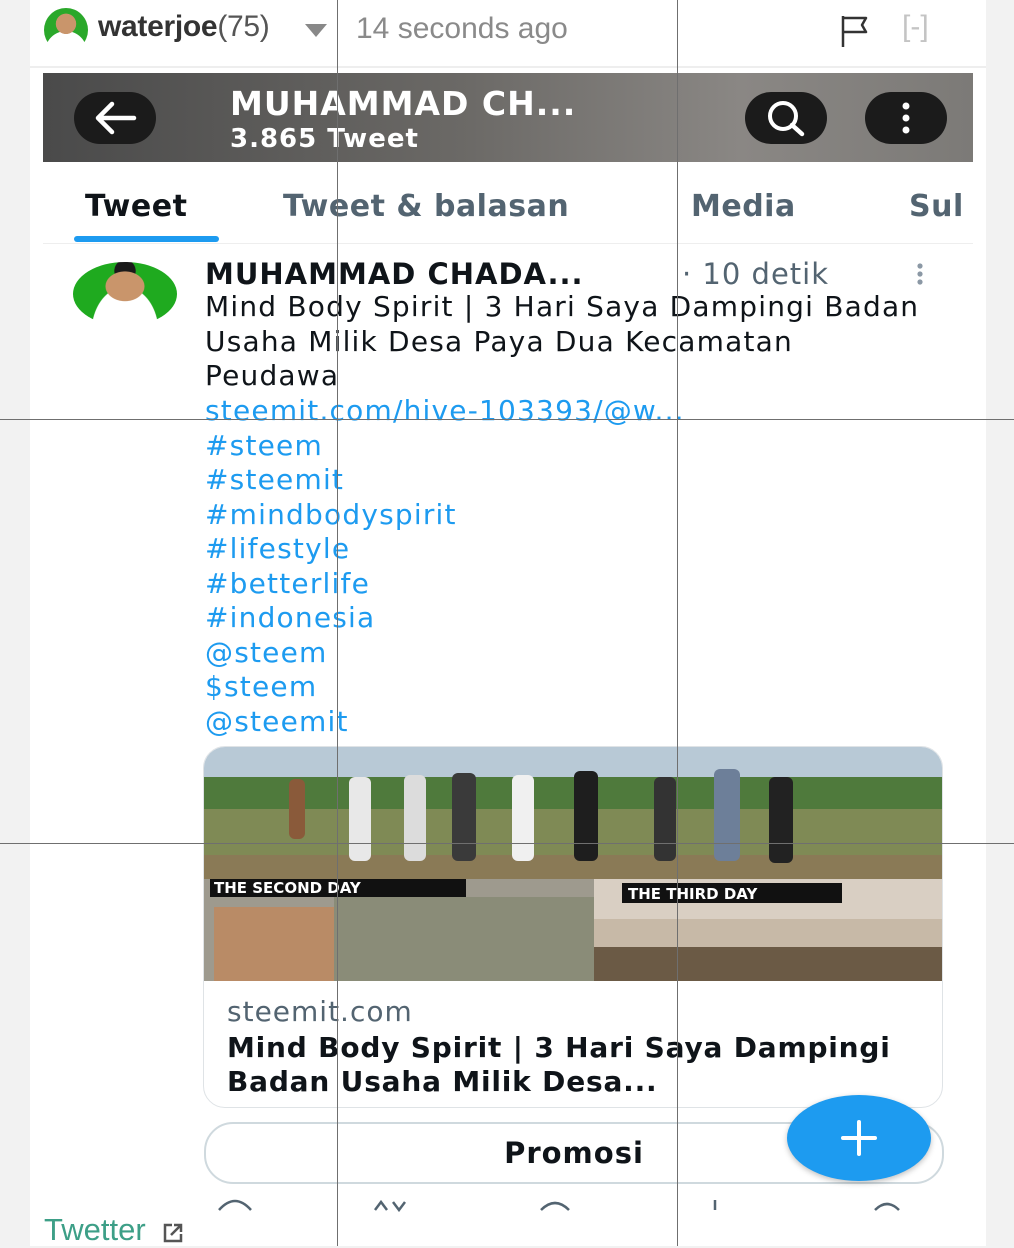 Image resolution: width=1014 pixels, height=1248 pixels. I want to click on plus-icon, so click(859, 1138).